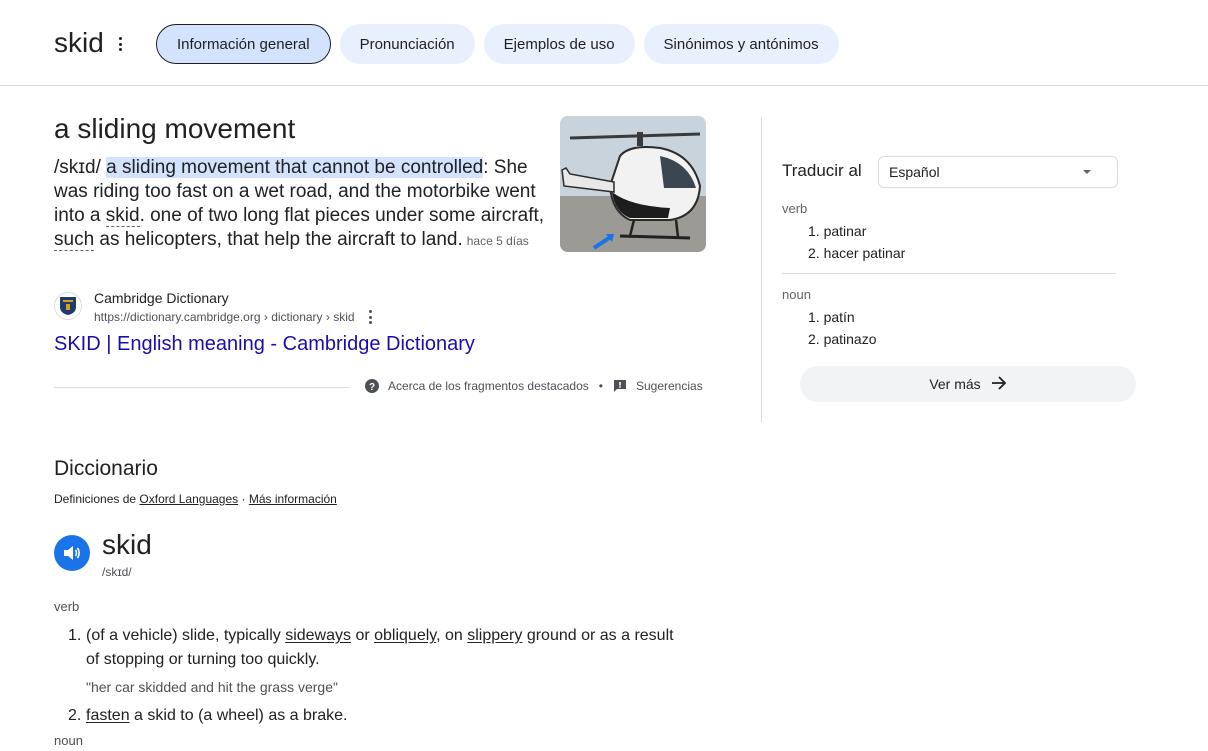  I want to click on translate-item: 2. patinazo, so click(842, 339).